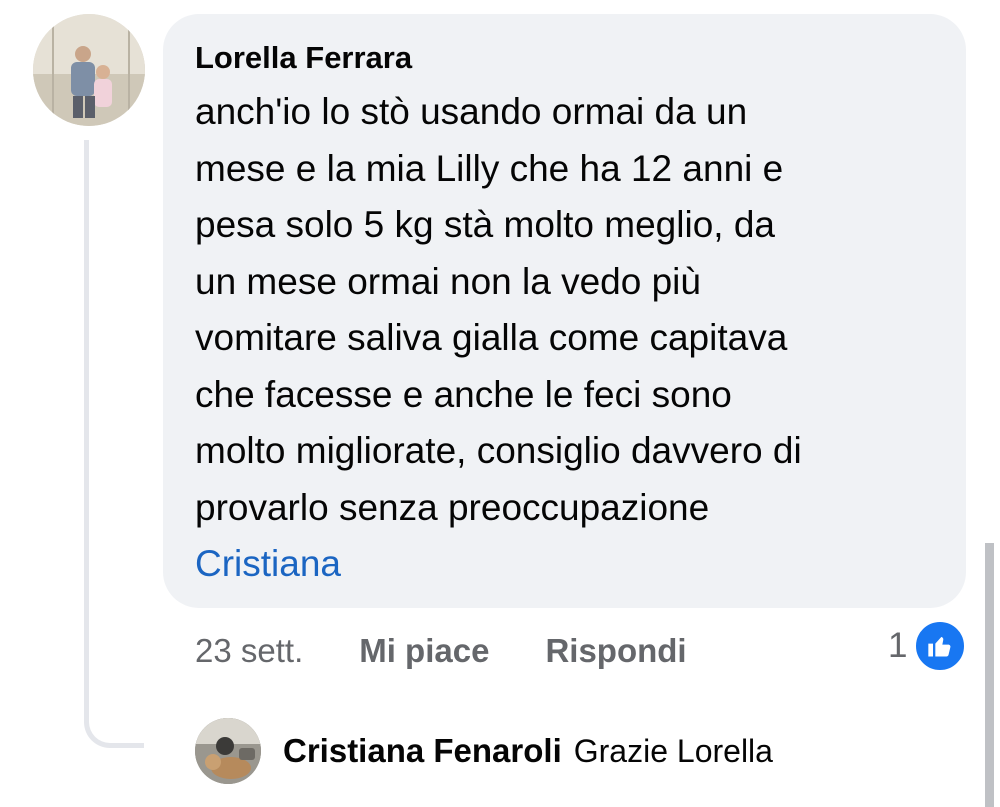 This screenshot has height=807, width=1000. Describe the element at coordinates (249, 651) in the screenshot. I see `comment-timestamp: 23 sett.` at that location.